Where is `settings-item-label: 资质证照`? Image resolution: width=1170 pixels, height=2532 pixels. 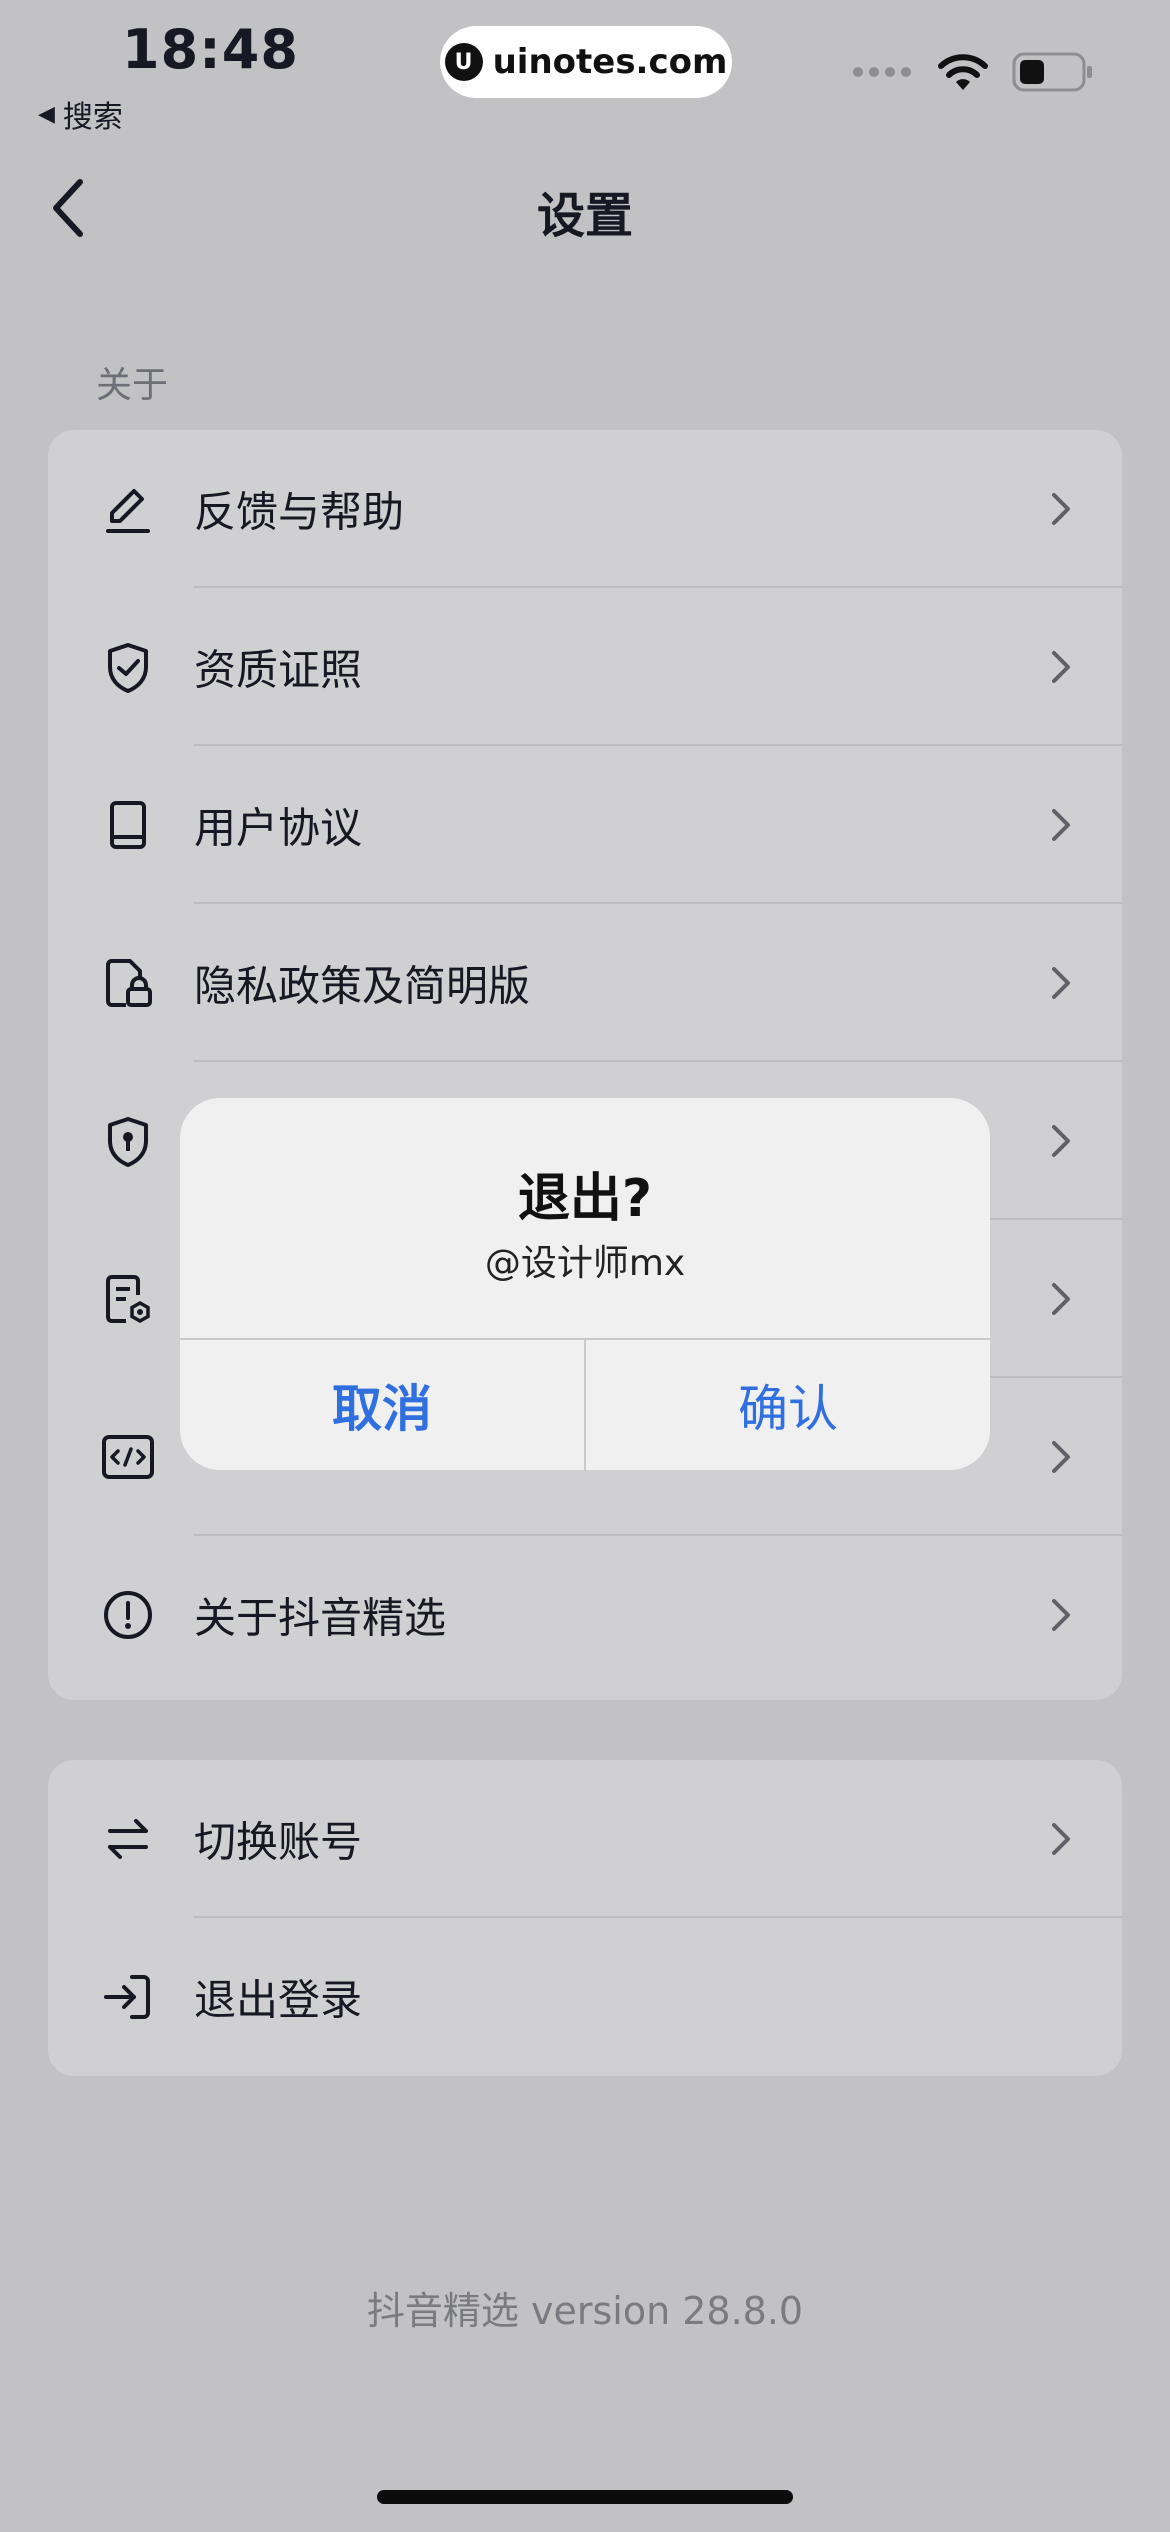 settings-item-label: 资质证照 is located at coordinates (278, 670).